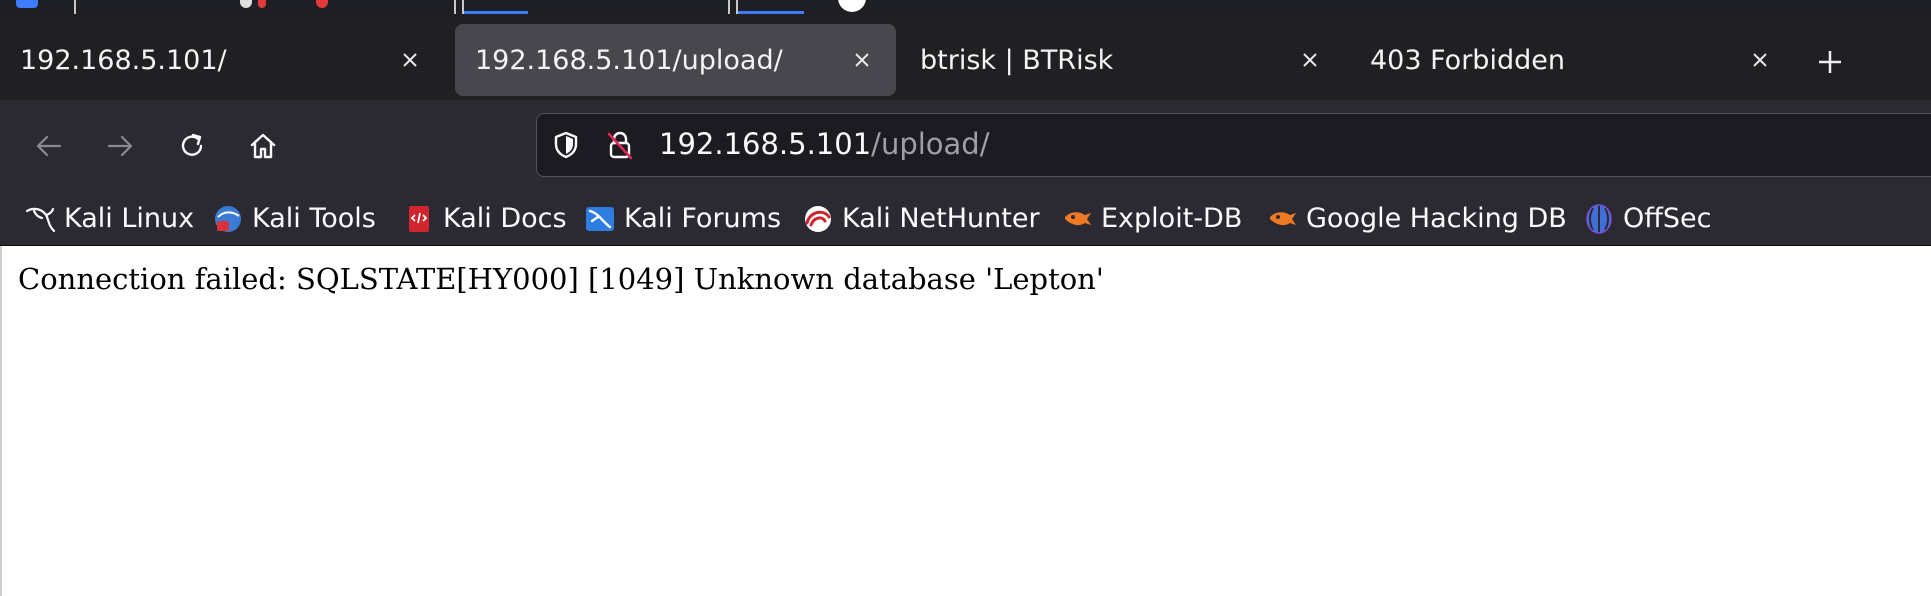  I want to click on url-host: 192.168.5.101, so click(765, 144).